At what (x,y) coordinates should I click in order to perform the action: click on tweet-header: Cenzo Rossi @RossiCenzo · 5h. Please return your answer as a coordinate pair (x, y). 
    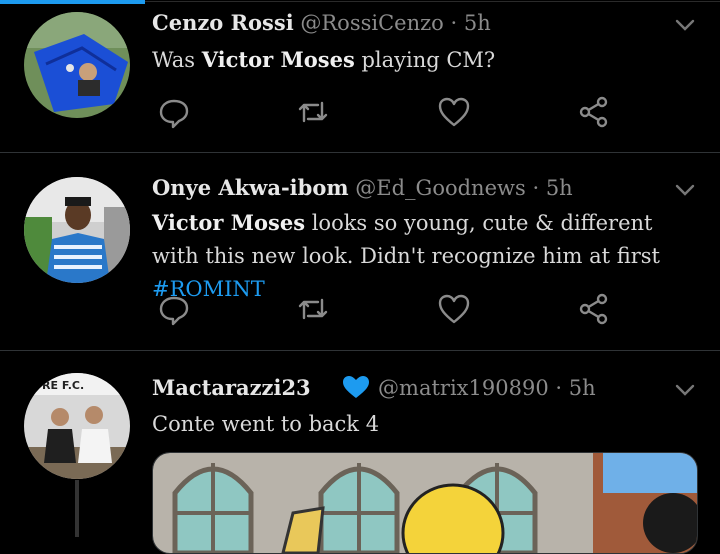
    Looking at the image, I should click on (321, 22).